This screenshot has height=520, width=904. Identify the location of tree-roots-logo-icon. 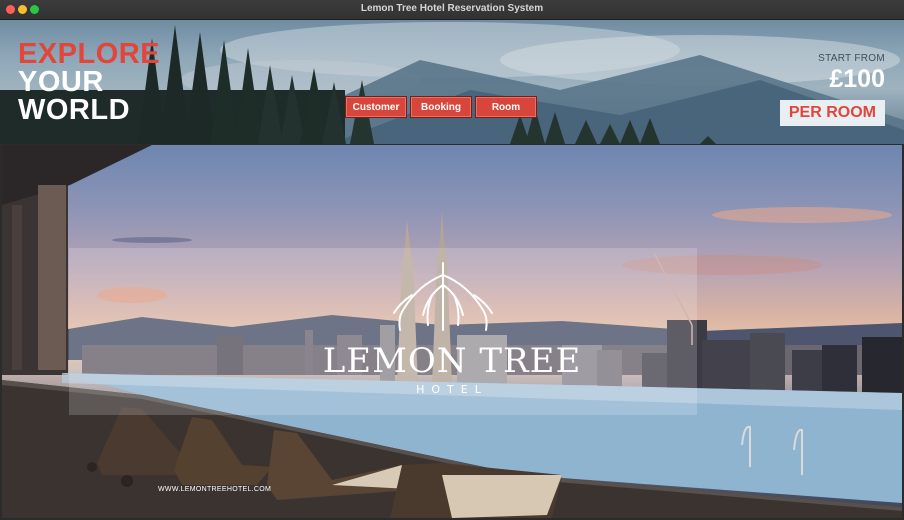
(443, 296).